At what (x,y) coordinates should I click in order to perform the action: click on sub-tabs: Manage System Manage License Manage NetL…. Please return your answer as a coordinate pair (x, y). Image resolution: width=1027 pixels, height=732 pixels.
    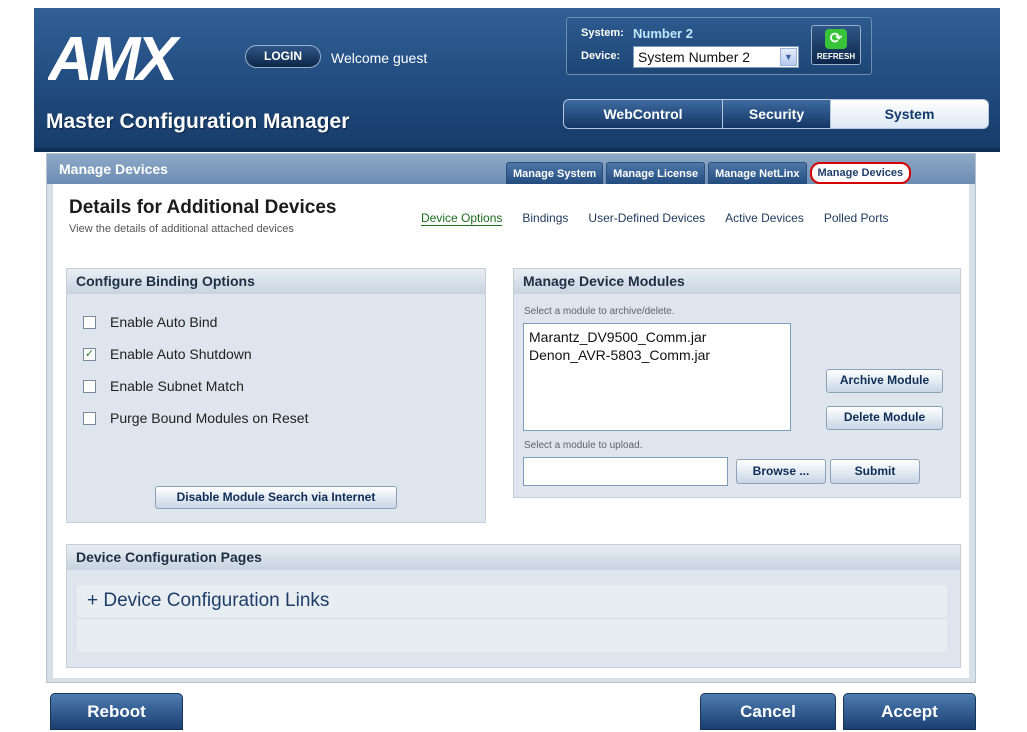
    Looking at the image, I should click on (709, 173).